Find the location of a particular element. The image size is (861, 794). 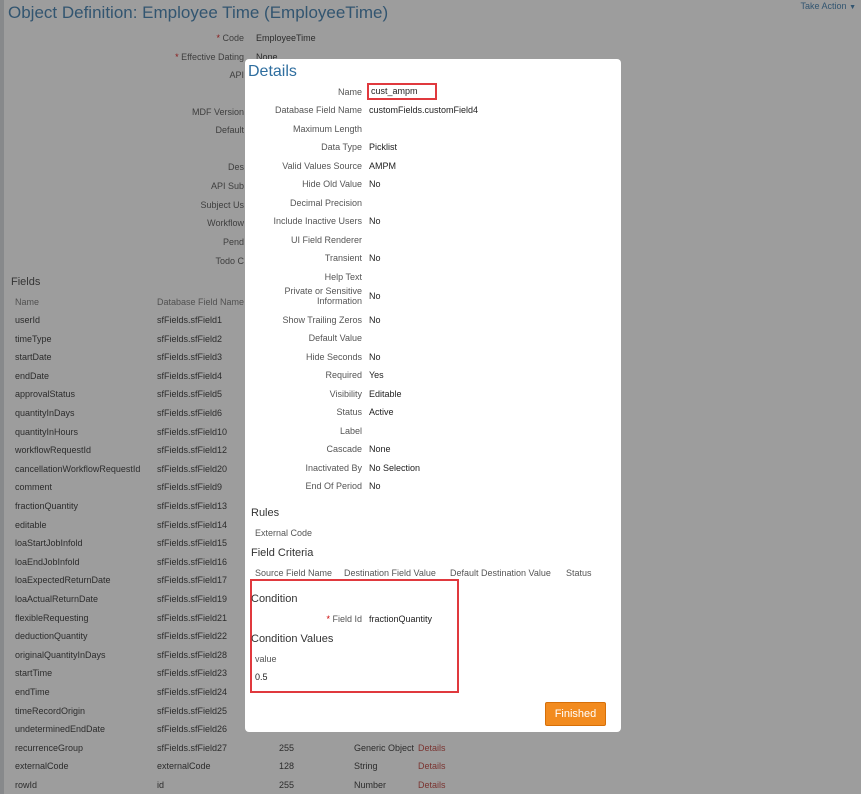

criteria-col-destination: Destination Field Value is located at coordinates (390, 573).